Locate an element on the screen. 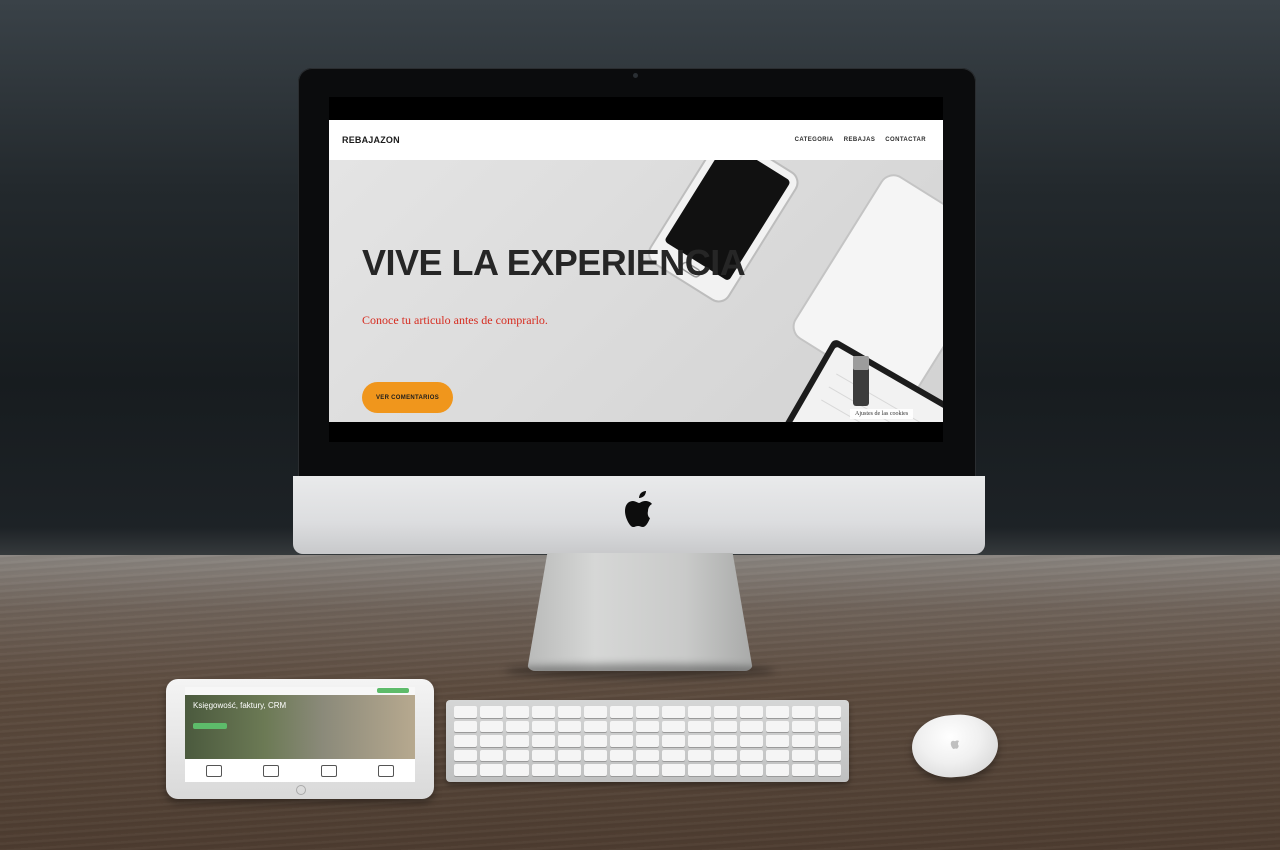 This screenshot has width=1280, height=850. site-nav: CATEGORIA REBAJAS CONTACTAR is located at coordinates (860, 140).